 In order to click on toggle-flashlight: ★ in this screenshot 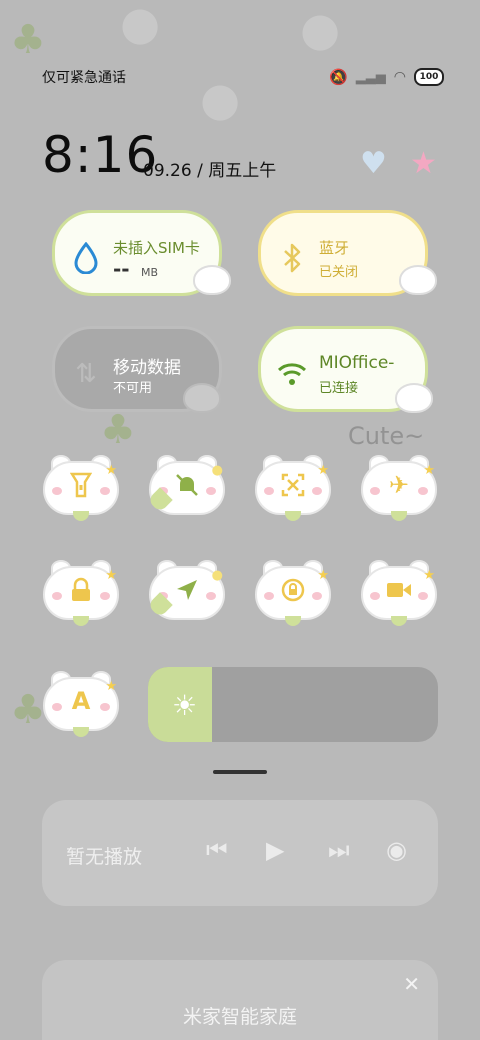, I will do `click(81, 488)`.